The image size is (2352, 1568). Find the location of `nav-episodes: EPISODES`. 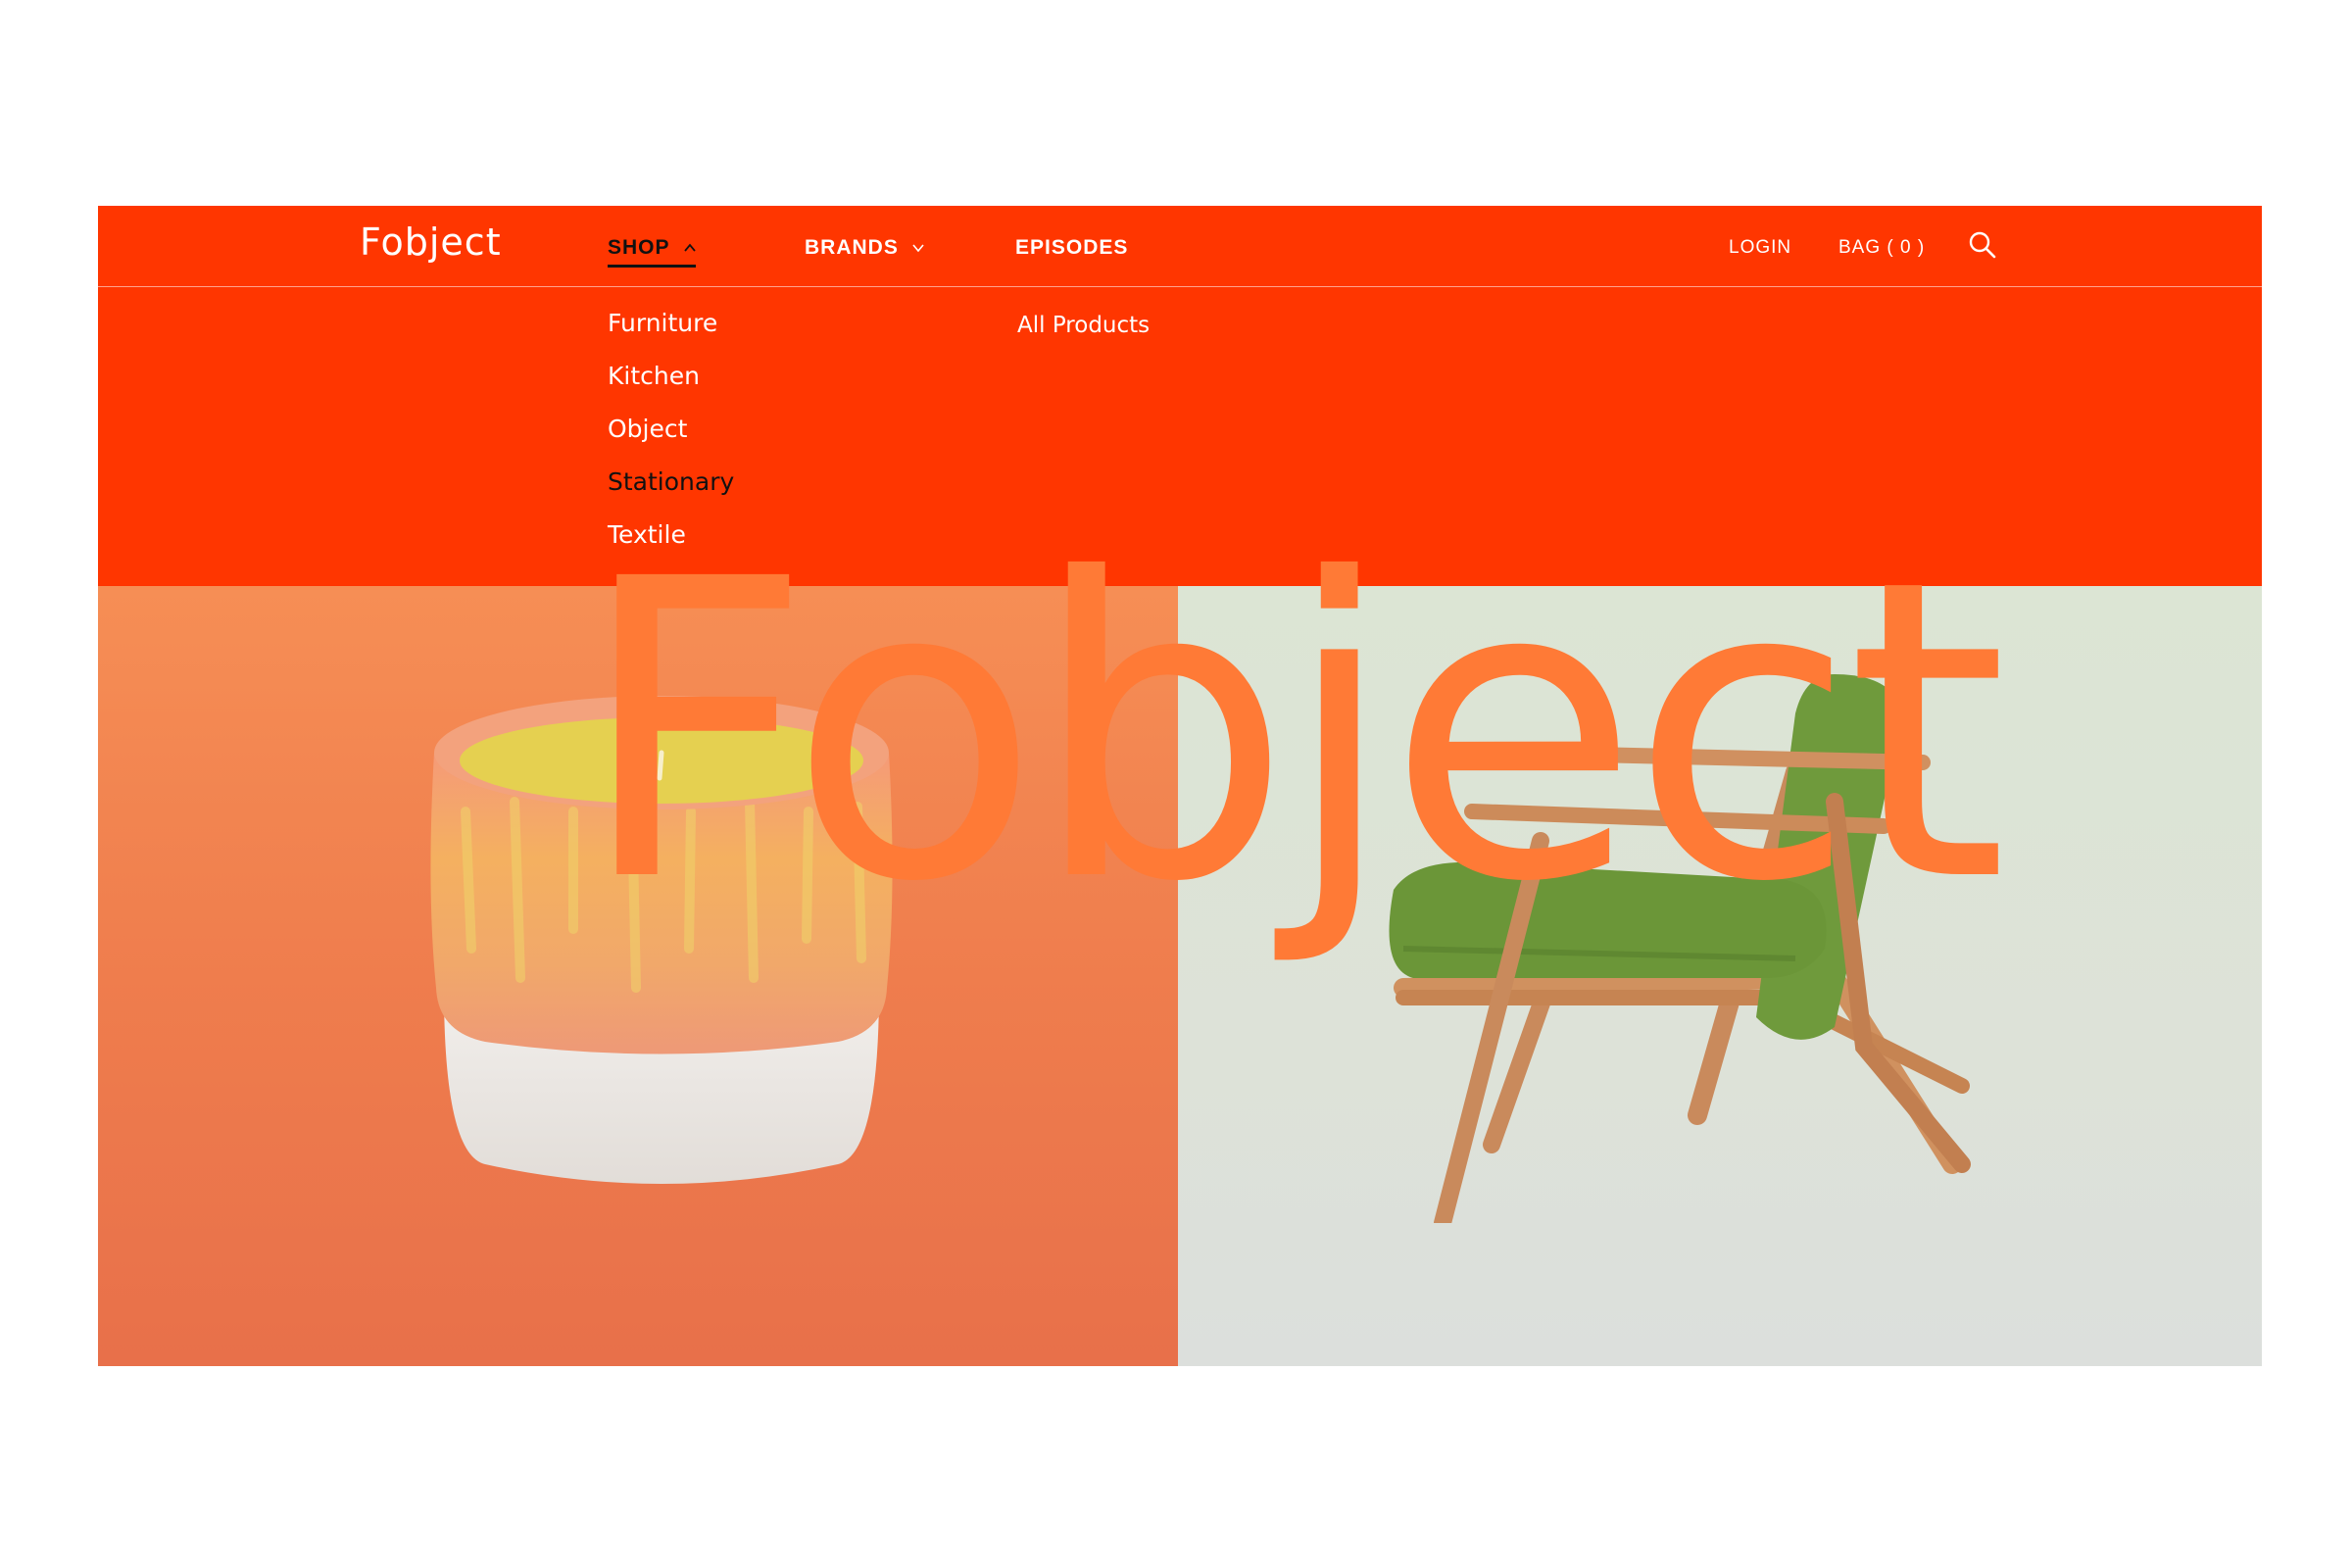

nav-episodes: EPISODES is located at coordinates (1071, 248).